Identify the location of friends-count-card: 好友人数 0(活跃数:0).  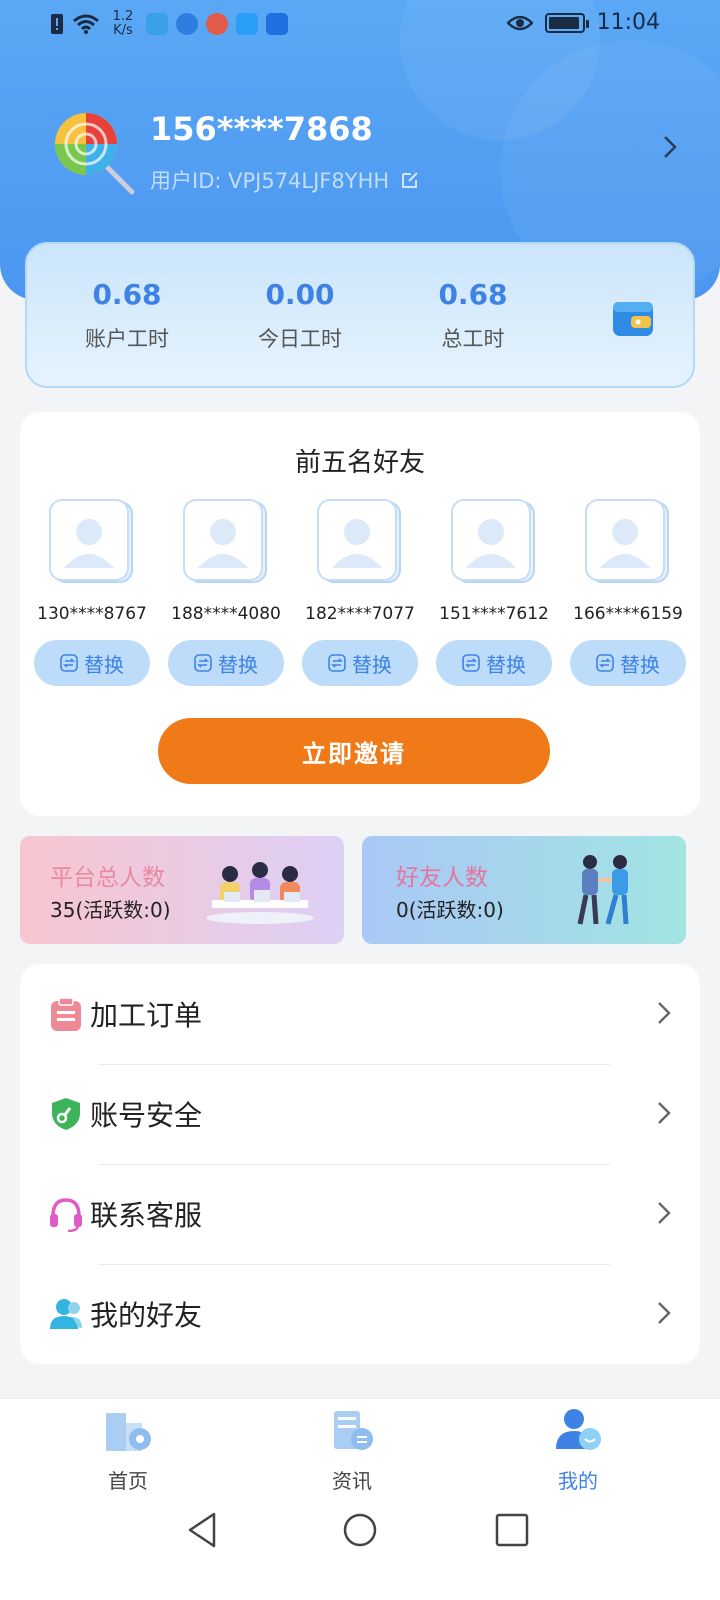
(524, 890).